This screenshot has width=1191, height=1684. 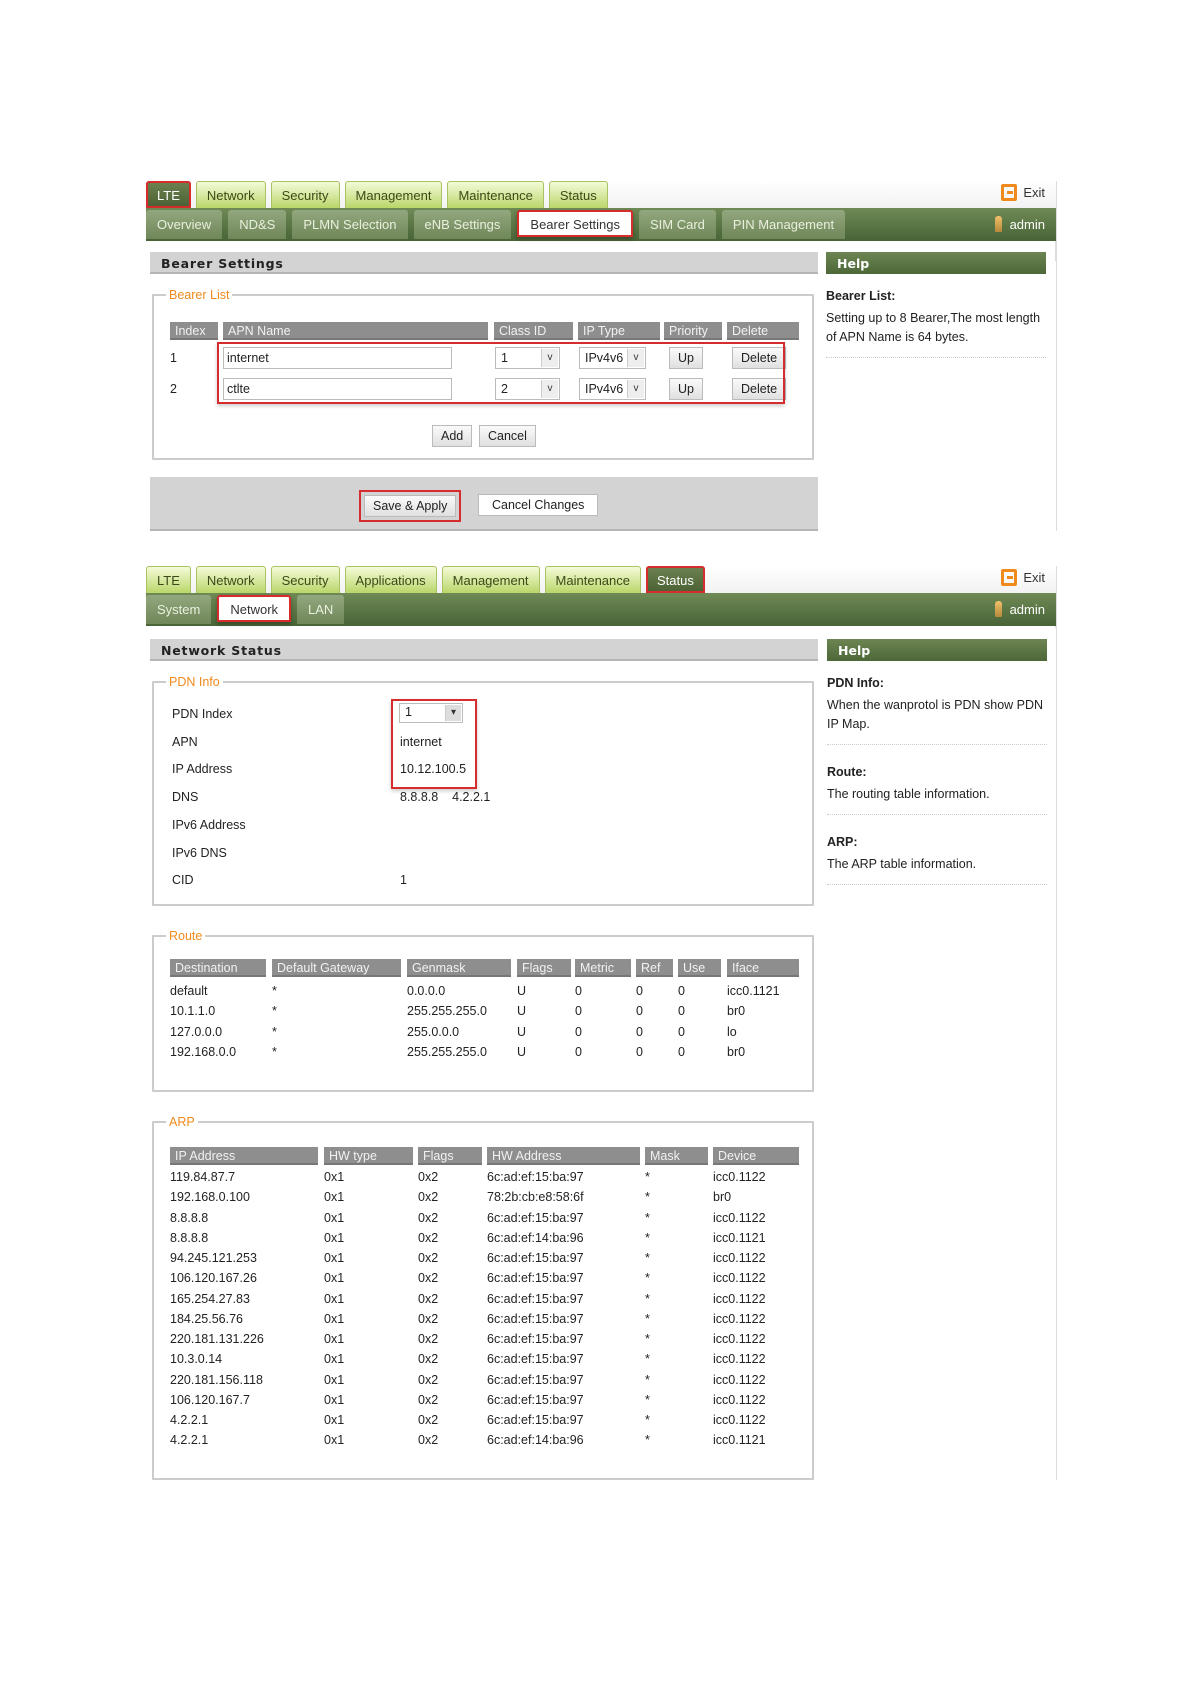 What do you see at coordinates (619, 331) in the screenshot?
I see `column-header-ip-type: IP Type` at bounding box center [619, 331].